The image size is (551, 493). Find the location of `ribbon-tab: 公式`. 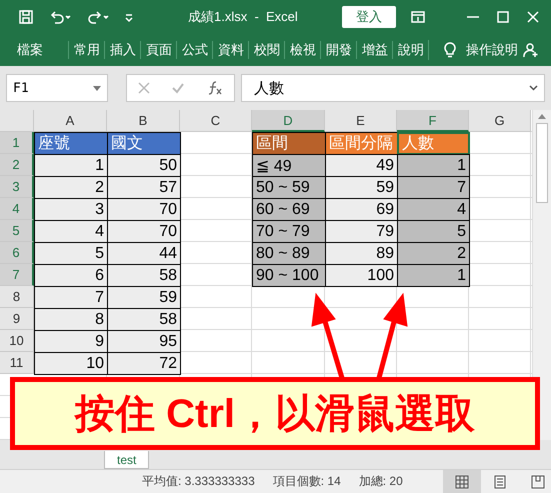

ribbon-tab: 公式 is located at coordinates (194, 50).